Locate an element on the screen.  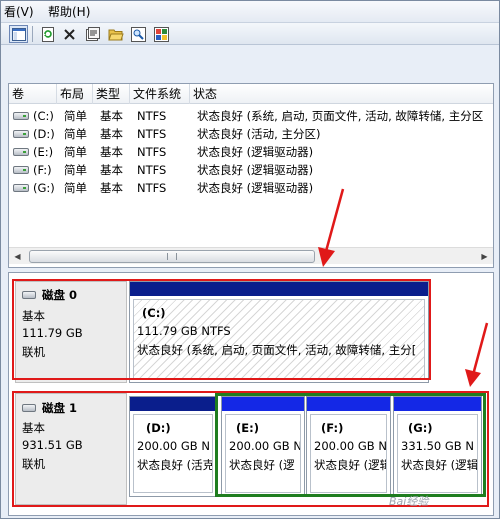
volume-status: 状态良好 (系统, 启动, 页面文件, 活动, 故障转储, 主分区 is located at coordinates (340, 116).